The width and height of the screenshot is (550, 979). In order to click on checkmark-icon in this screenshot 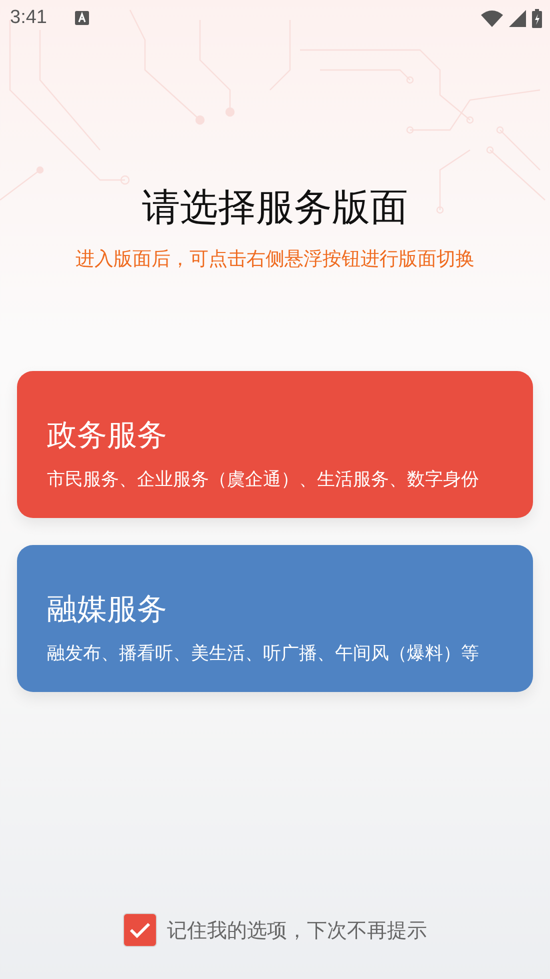, I will do `click(140, 930)`.